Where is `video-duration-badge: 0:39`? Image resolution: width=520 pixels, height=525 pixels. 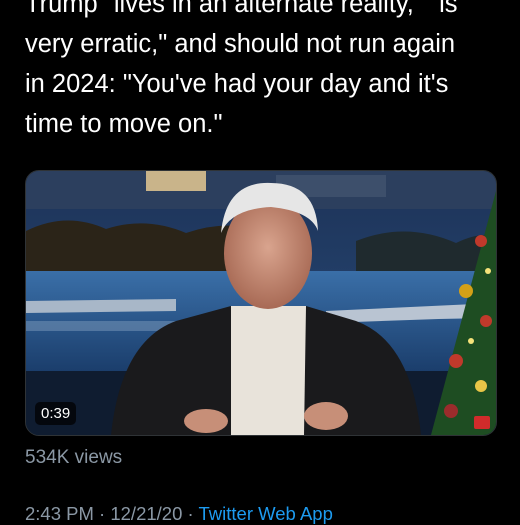 video-duration-badge: 0:39 is located at coordinates (56, 413).